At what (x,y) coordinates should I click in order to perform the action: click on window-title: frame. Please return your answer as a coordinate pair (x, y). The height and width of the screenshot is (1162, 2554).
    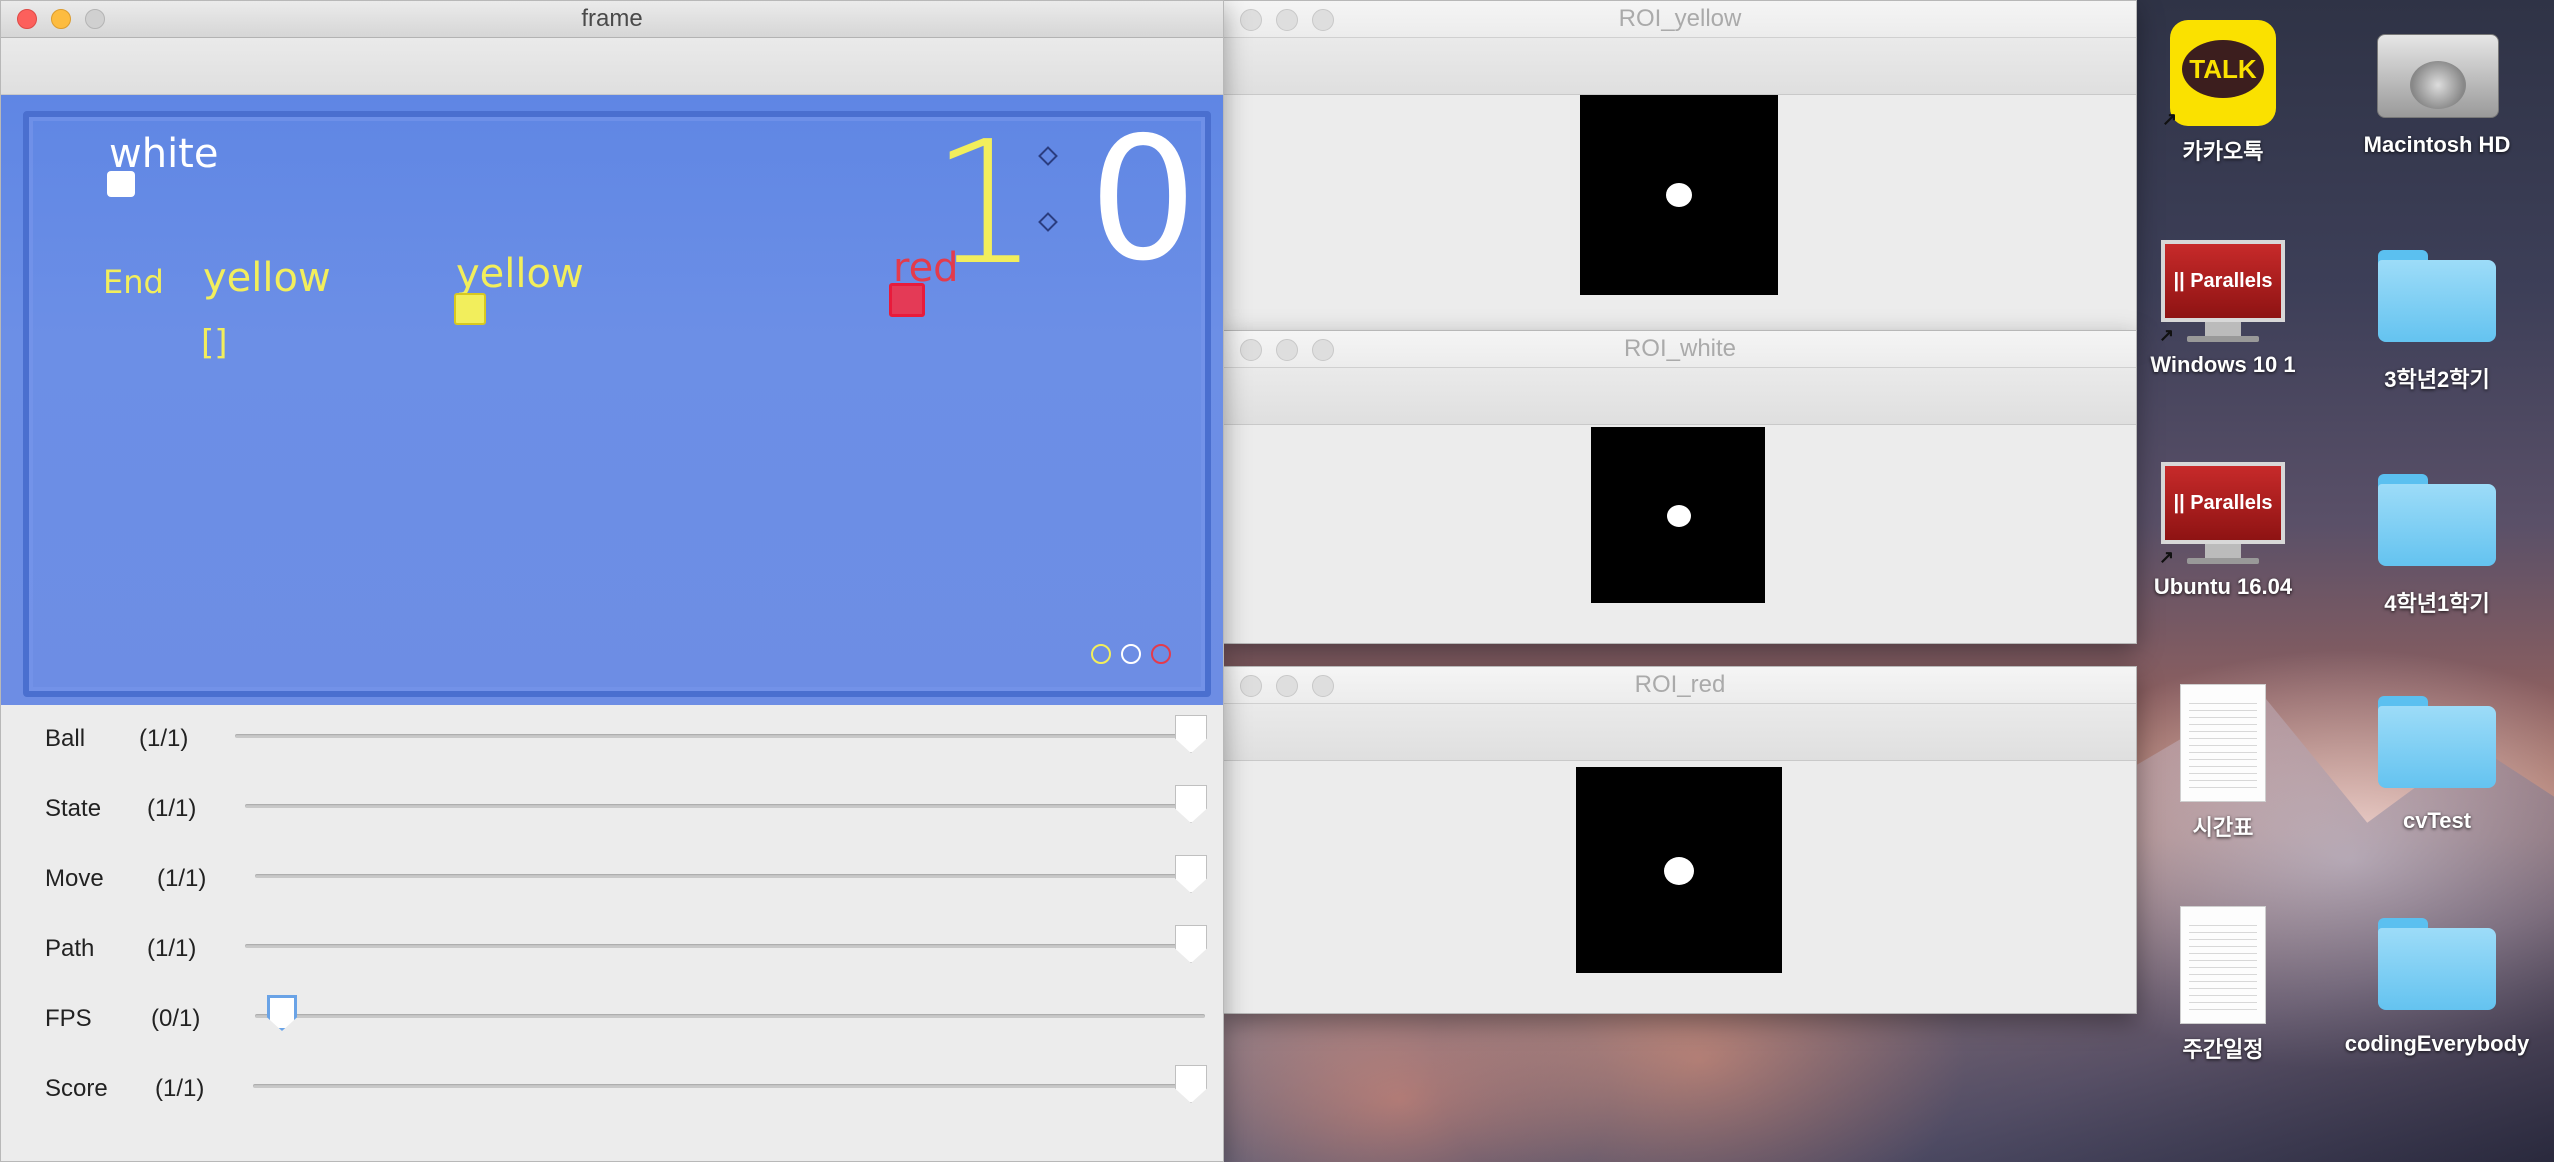
    Looking at the image, I should click on (612, 18).